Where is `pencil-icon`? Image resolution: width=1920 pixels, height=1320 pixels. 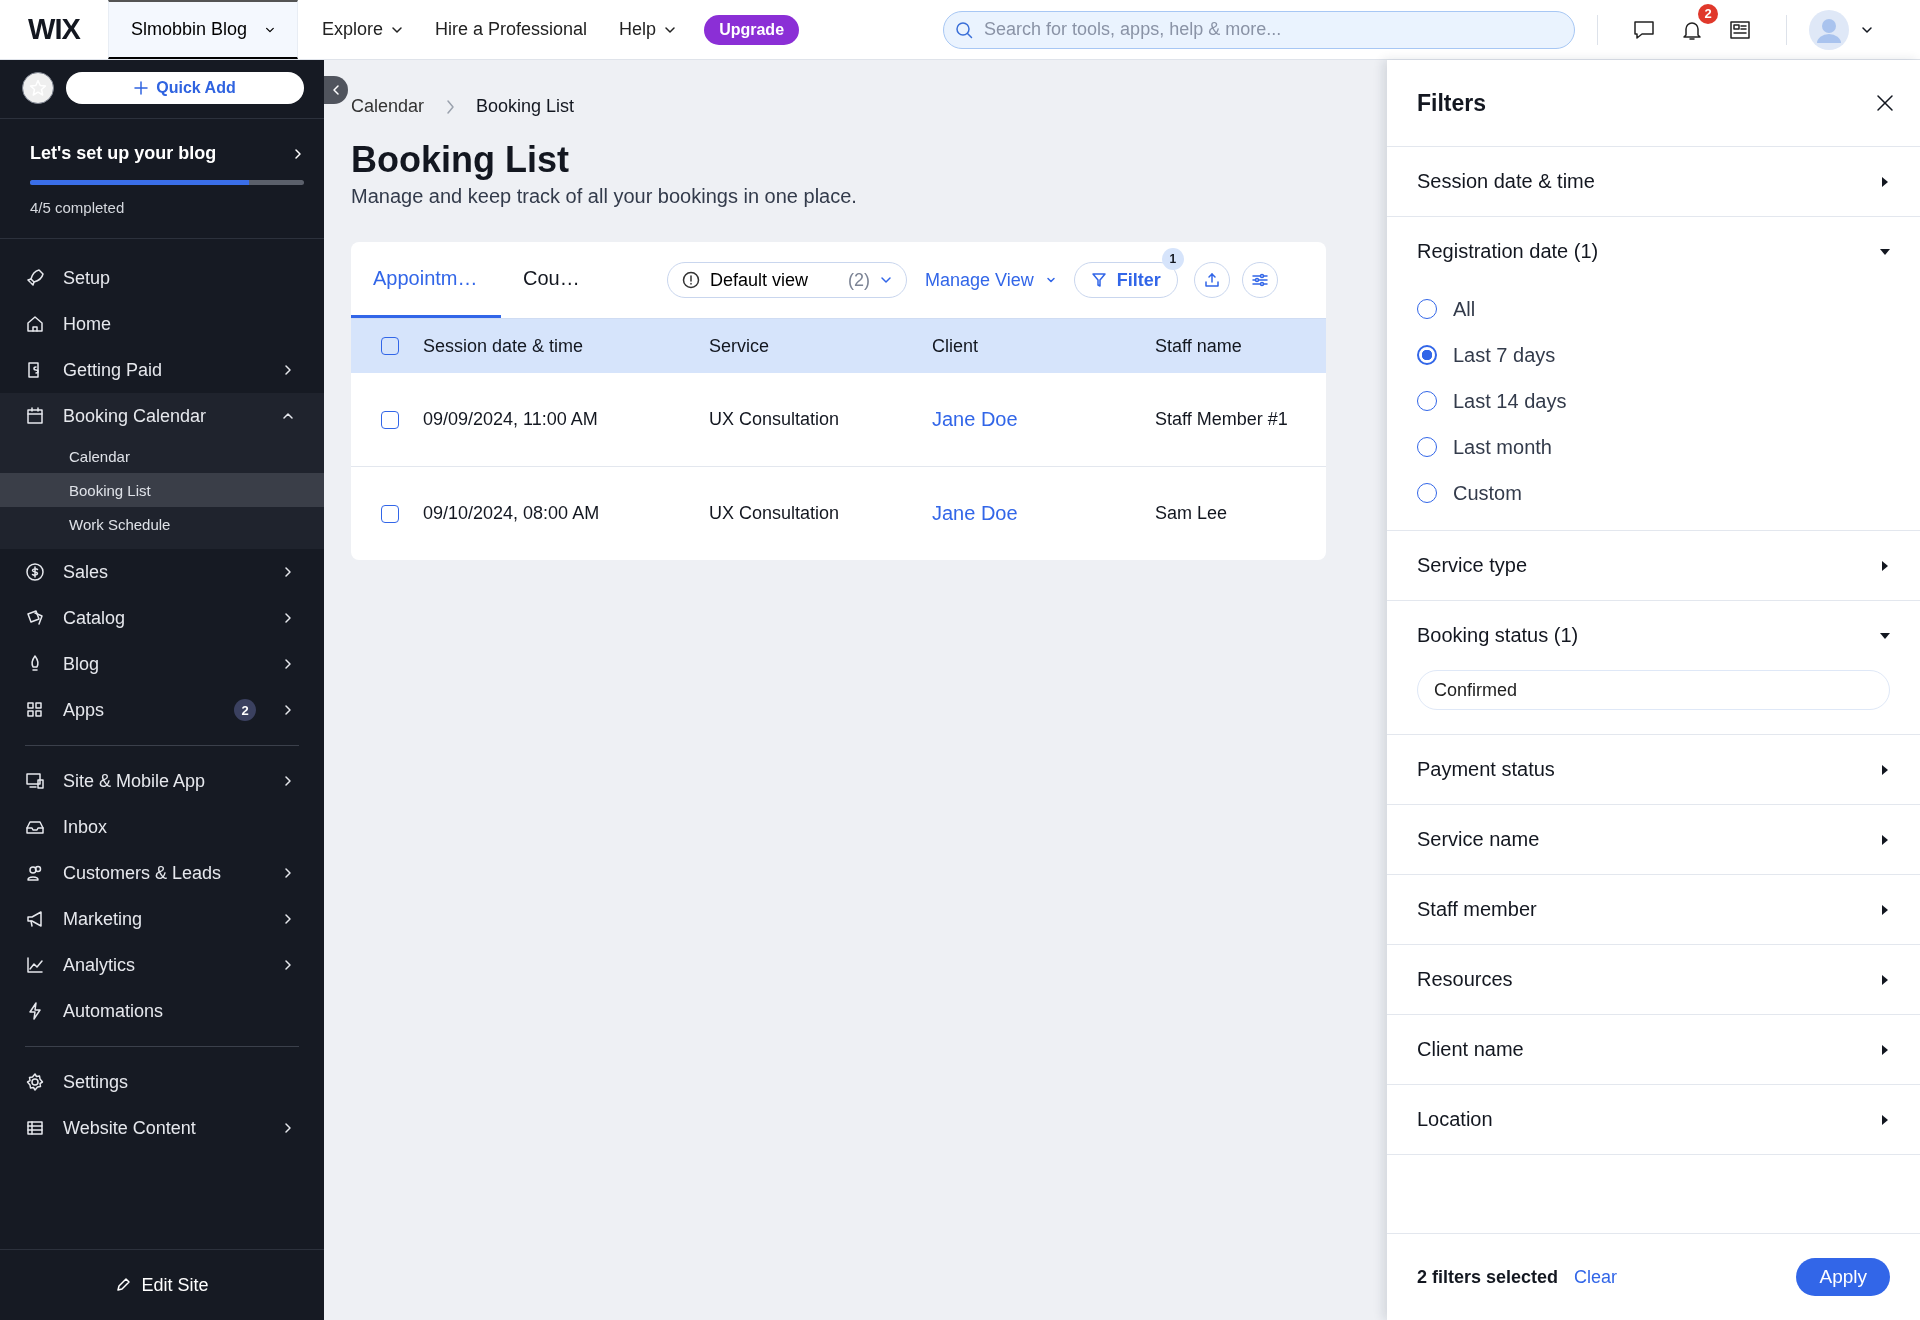
pencil-icon is located at coordinates (123, 1285).